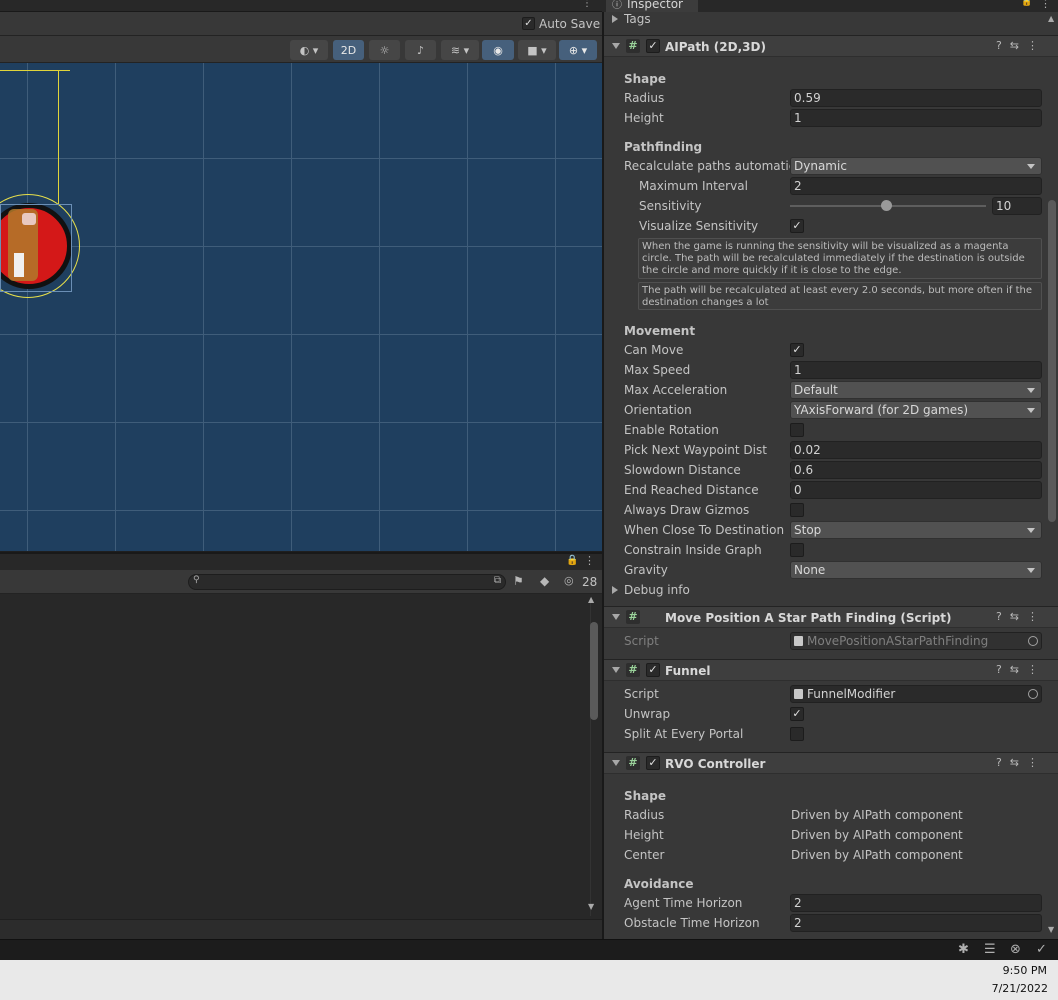 This screenshot has width=1058, height=1000. I want to click on scene-visibility-toggle: ◉, so click(498, 50).